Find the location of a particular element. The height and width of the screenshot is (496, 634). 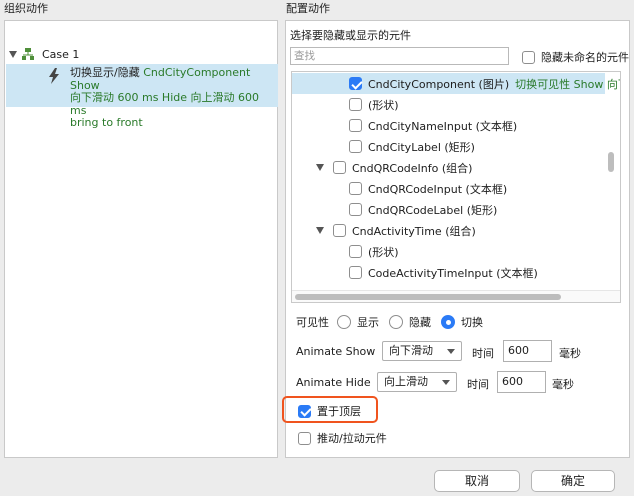

case-label: Case 1 is located at coordinates (61, 54).